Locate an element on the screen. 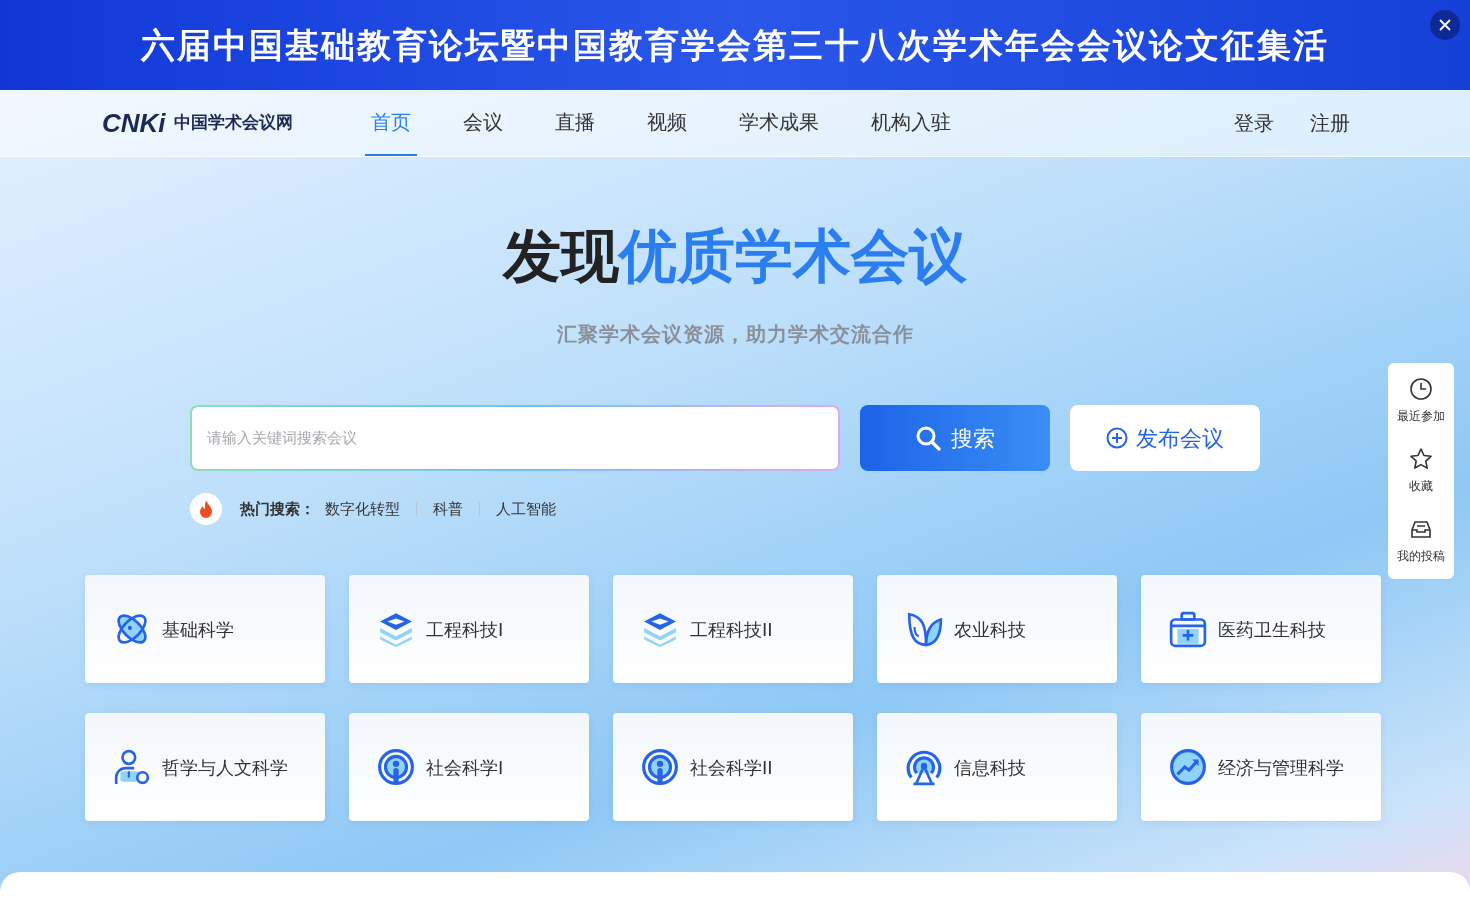  logo-mark: CNKi is located at coordinates (134, 123).